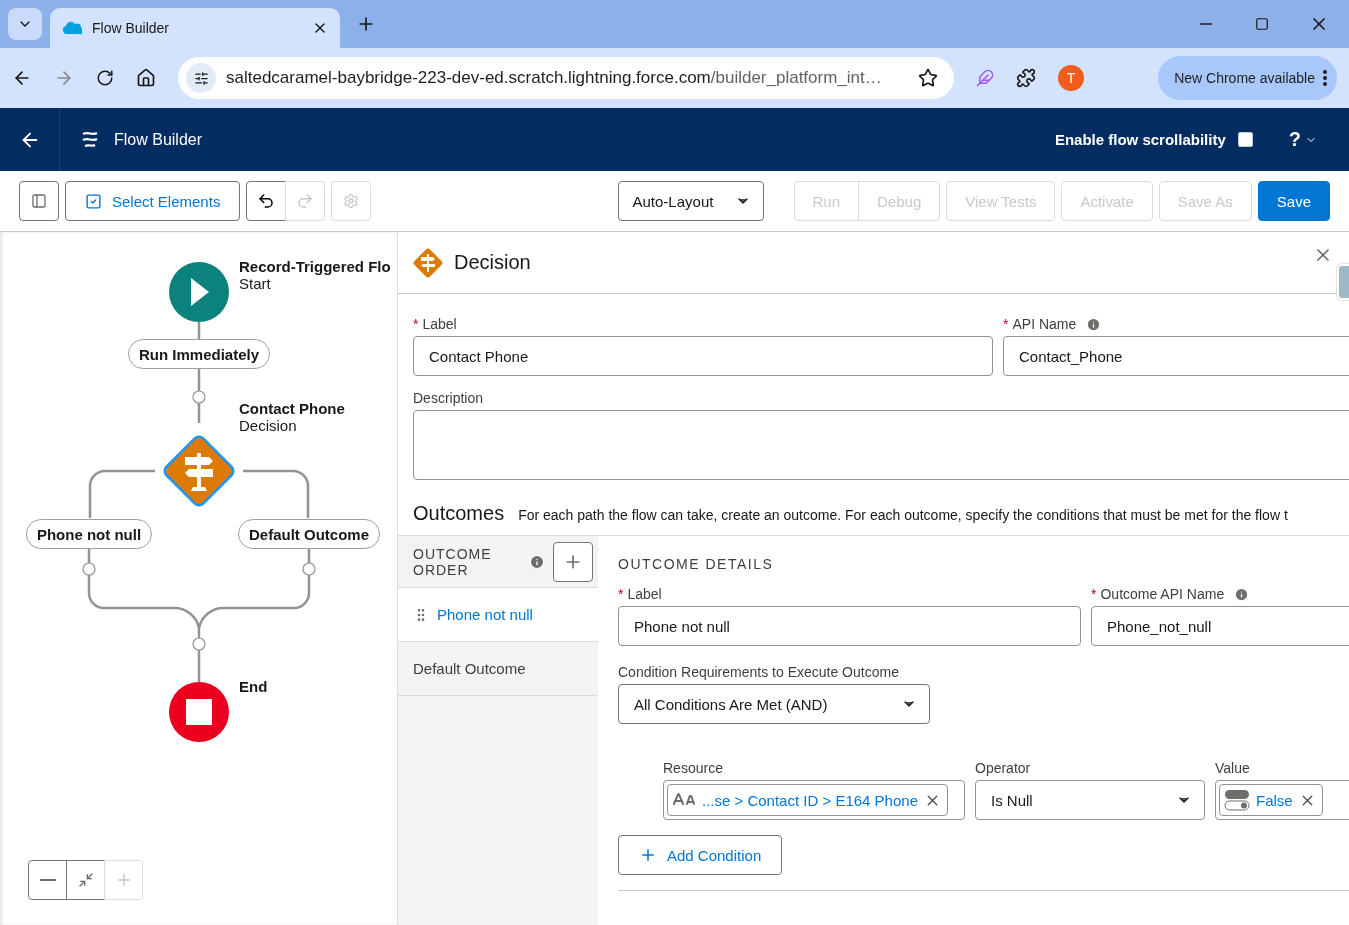  I want to click on site-settings-icon, so click(201, 78).